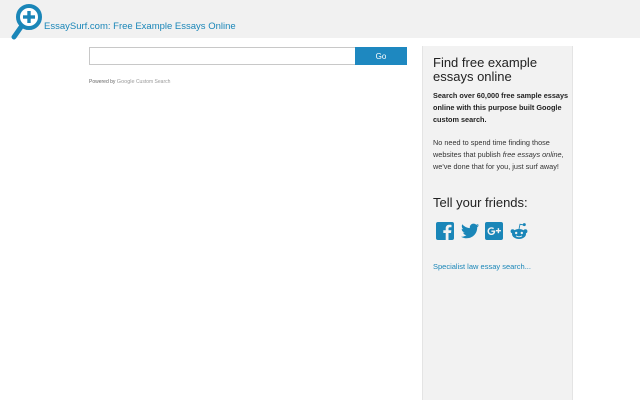  I want to click on twitter-icon, so click(470, 231).